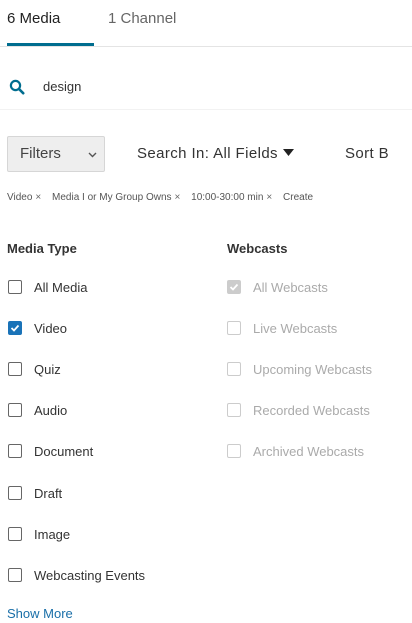  Describe the element at coordinates (51, 410) in the screenshot. I see `checkbox-label: Audio` at that location.